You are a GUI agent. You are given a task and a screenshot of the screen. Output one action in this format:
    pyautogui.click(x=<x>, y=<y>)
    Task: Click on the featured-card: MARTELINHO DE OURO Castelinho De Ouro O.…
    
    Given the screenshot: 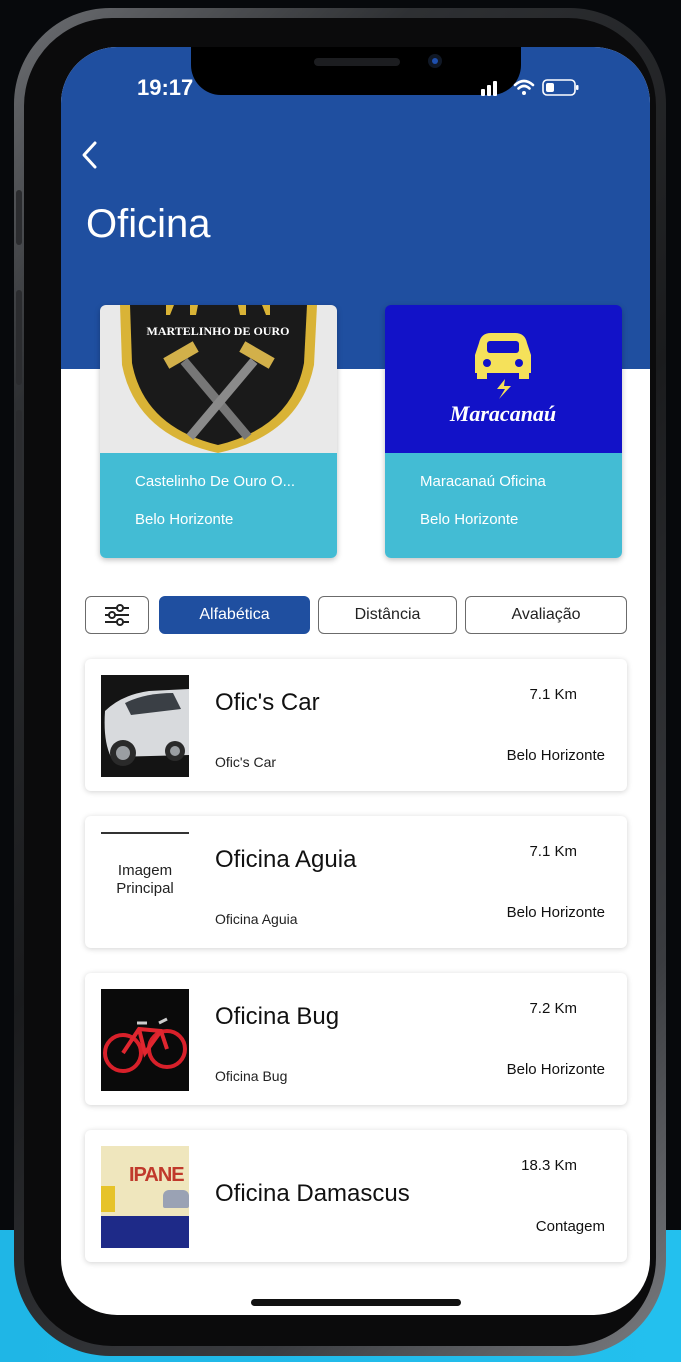 What is the action you would take?
    pyautogui.click(x=218, y=431)
    